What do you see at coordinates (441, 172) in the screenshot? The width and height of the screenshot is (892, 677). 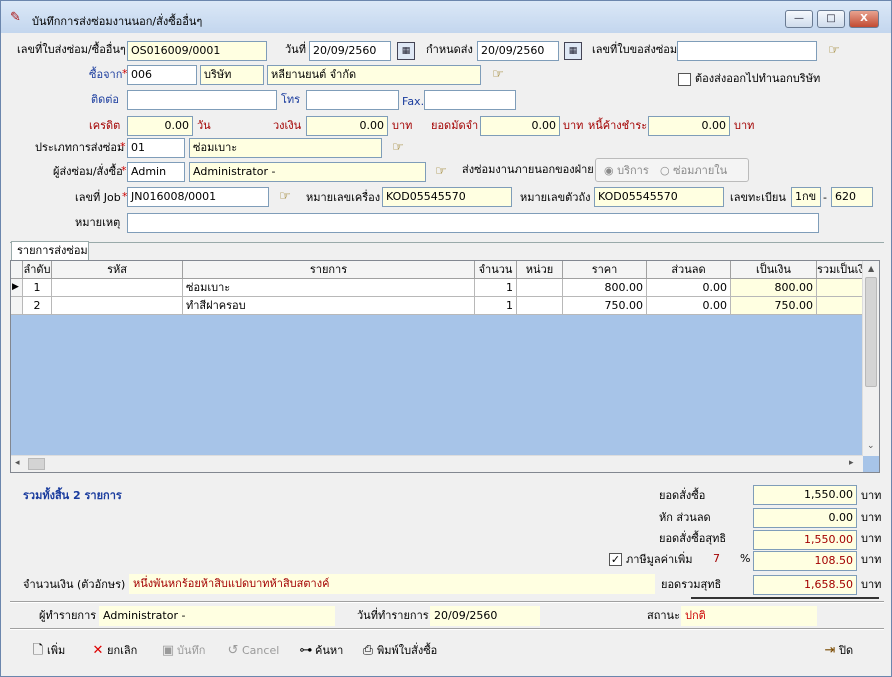 I see `sender-lookup-icon: ☞` at bounding box center [441, 172].